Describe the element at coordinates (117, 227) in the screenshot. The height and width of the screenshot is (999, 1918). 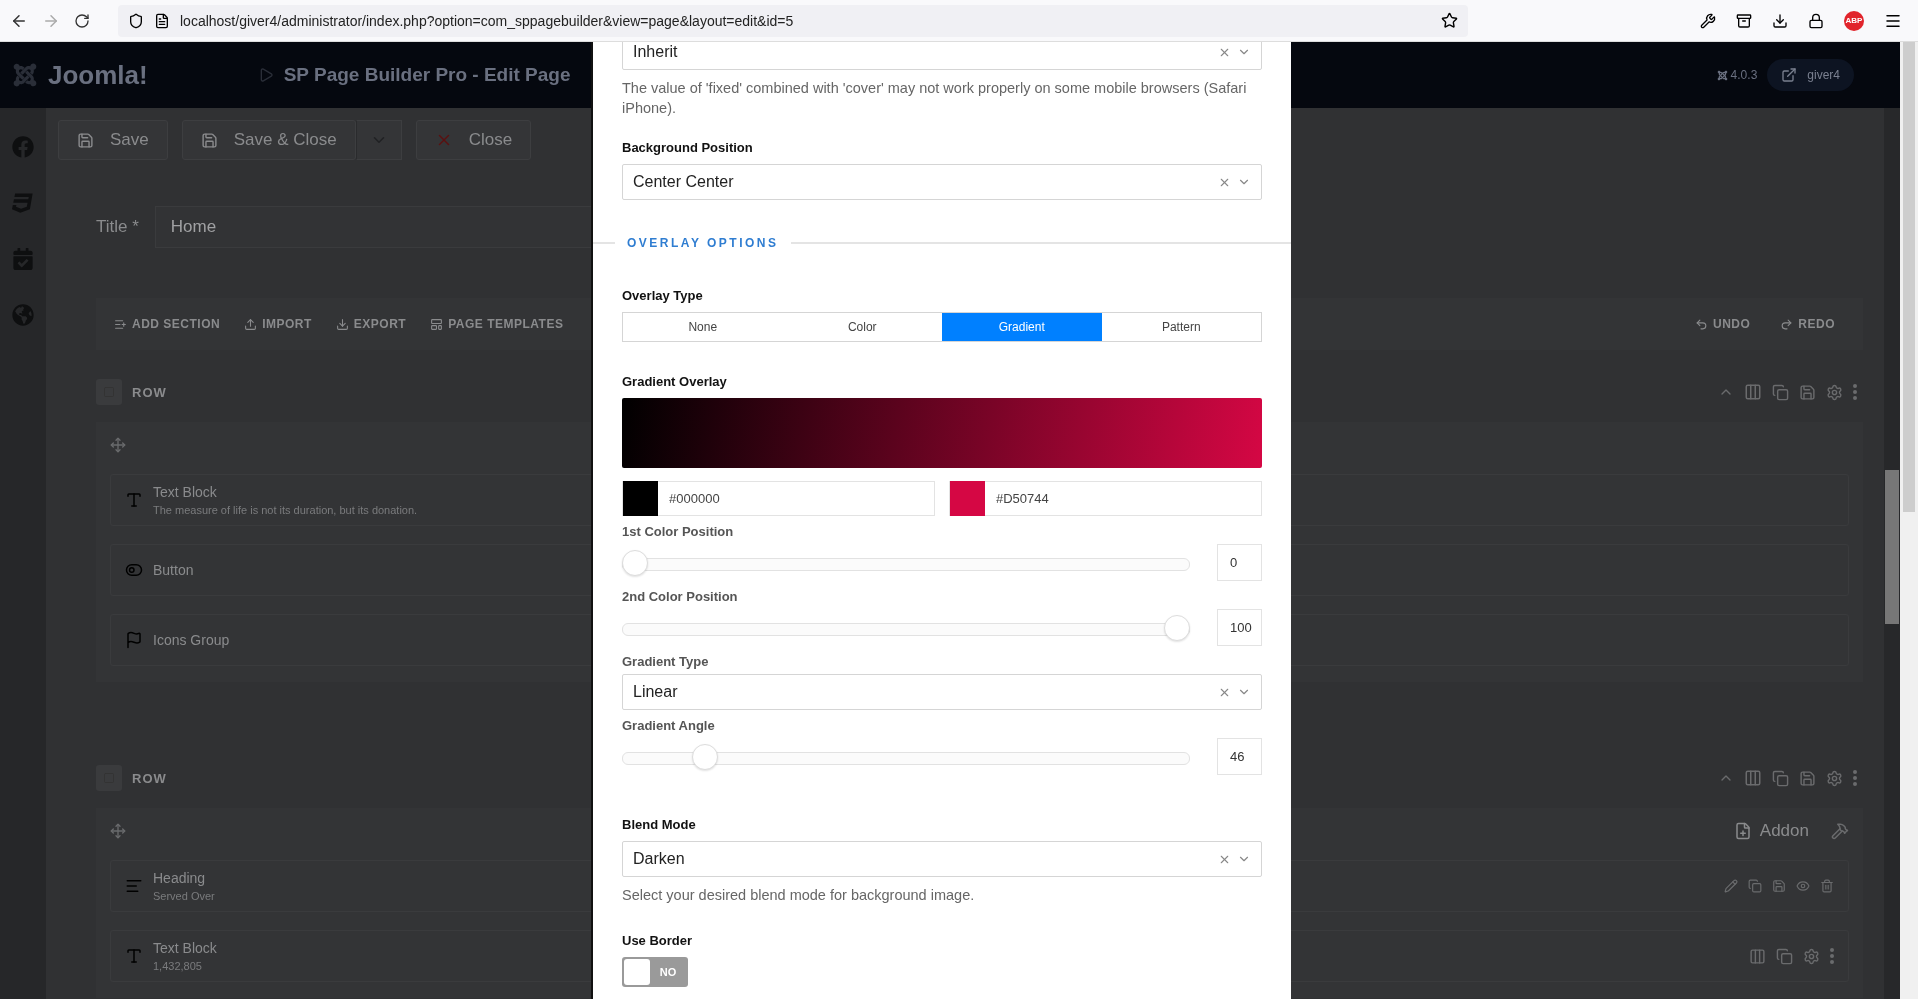
I see `title-label: Title *` at that location.